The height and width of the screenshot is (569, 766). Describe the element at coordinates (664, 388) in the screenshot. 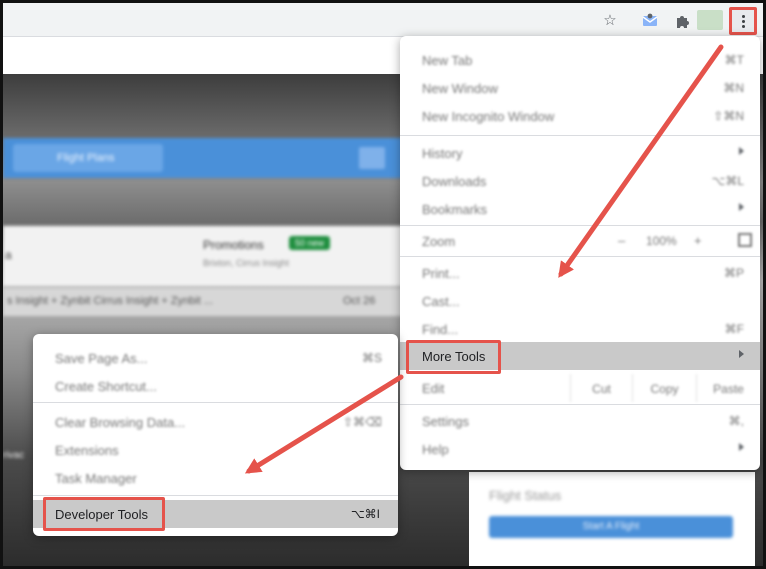

I see `copy-button: Copy` at that location.